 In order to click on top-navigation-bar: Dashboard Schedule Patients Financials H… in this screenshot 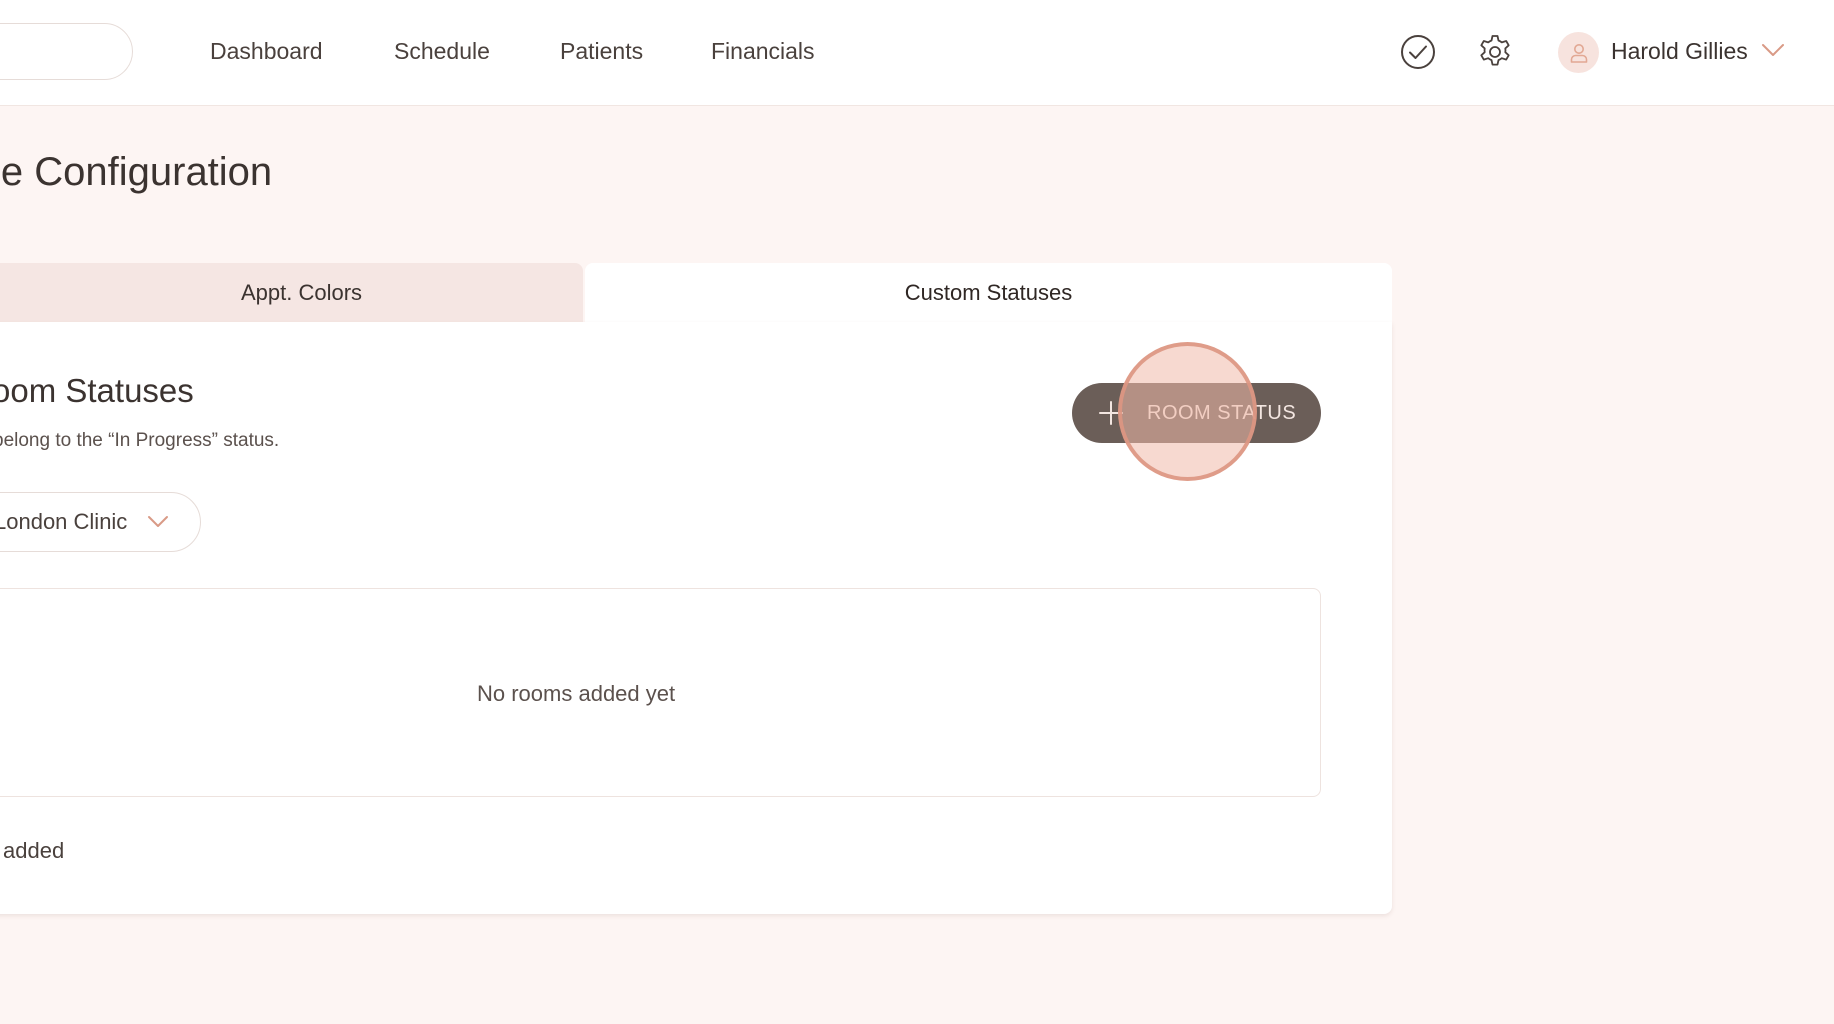, I will do `click(917, 53)`.